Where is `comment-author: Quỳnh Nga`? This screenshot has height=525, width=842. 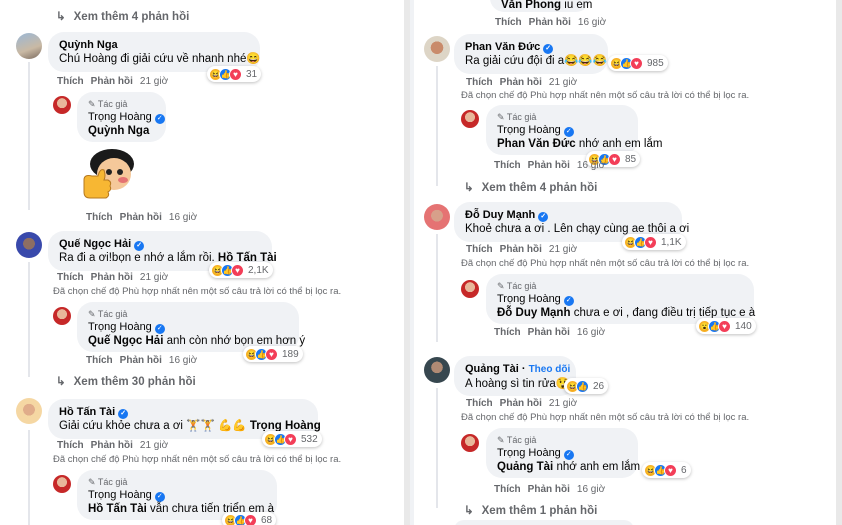
comment-author: Quỳnh Nga is located at coordinates (154, 45).